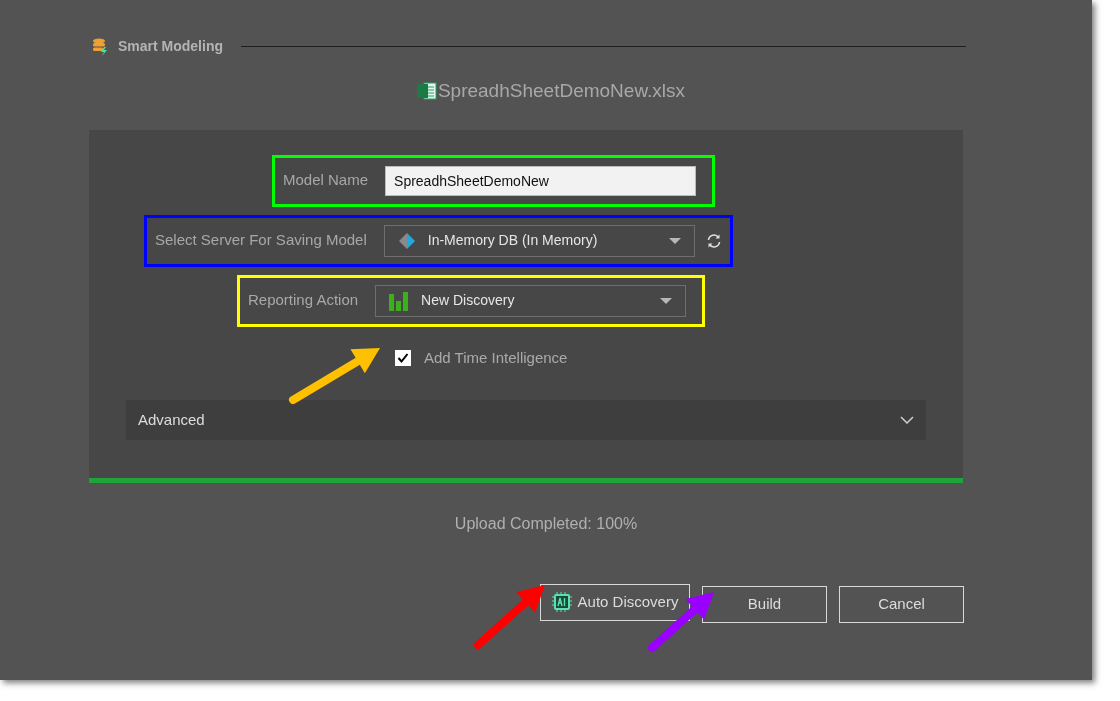  I want to click on model-name-input: SpreadhSheetDemoNew, so click(541, 180).